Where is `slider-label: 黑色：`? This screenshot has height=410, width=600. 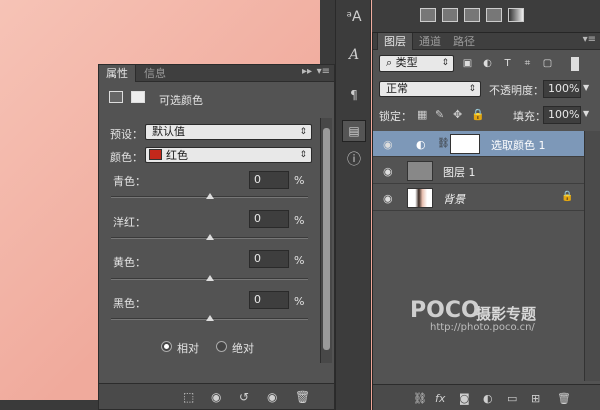
slider-label: 黑色： is located at coordinates (129, 303).